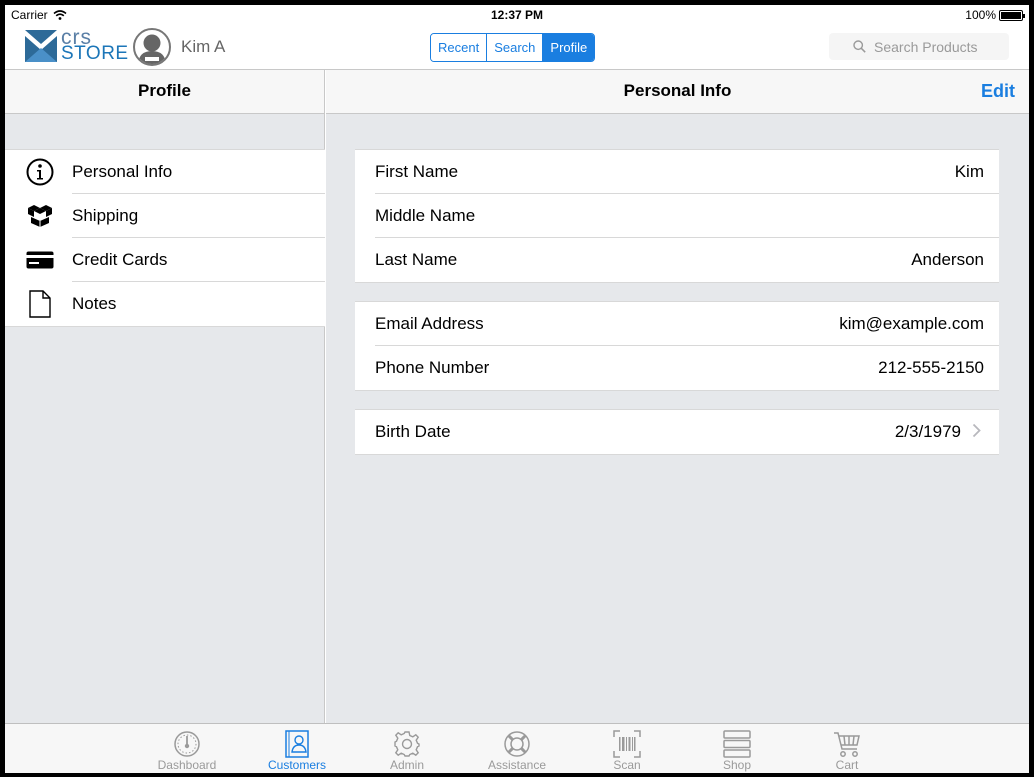  What do you see at coordinates (203, 47) in the screenshot?
I see `user-name: Kim A` at bounding box center [203, 47].